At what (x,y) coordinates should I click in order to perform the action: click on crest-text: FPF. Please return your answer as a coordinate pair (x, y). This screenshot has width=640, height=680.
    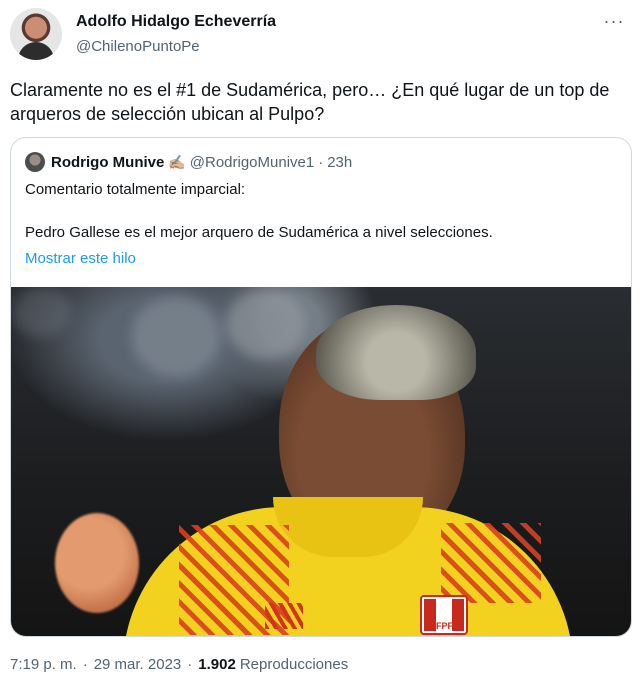
    Looking at the image, I should click on (444, 626).